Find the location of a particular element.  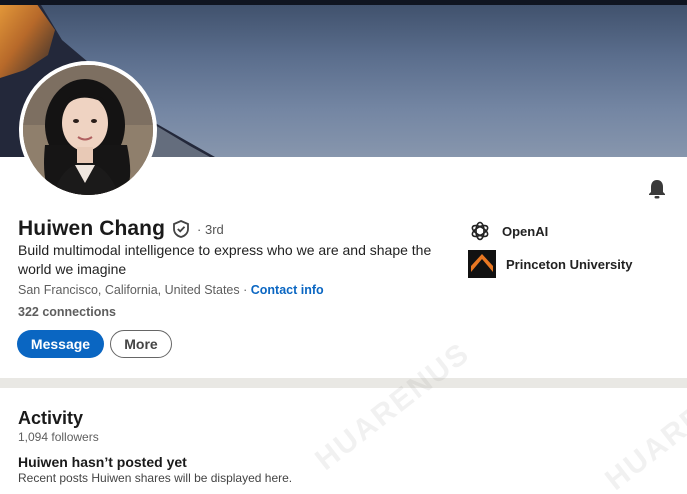

bell-icon is located at coordinates (657, 189).